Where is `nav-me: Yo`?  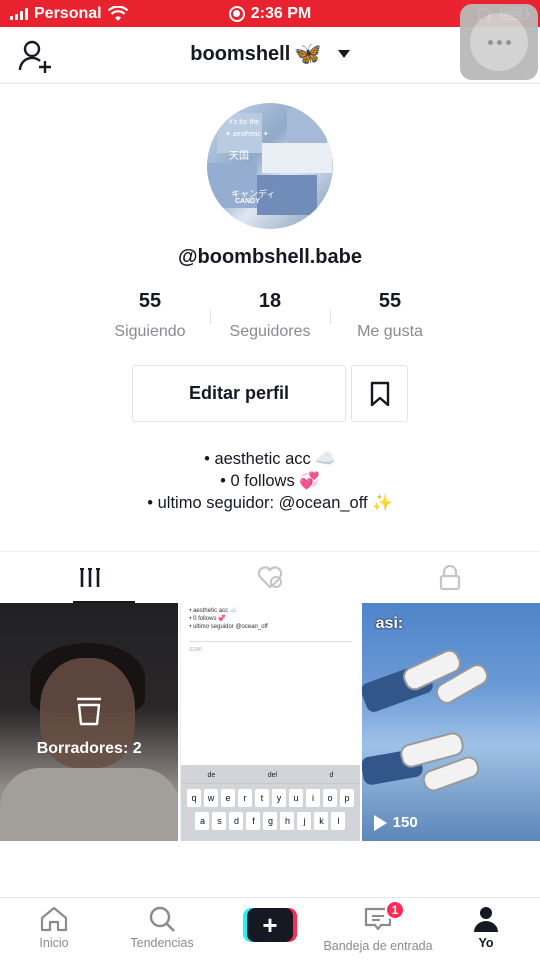
nav-me: Yo is located at coordinates (486, 924).